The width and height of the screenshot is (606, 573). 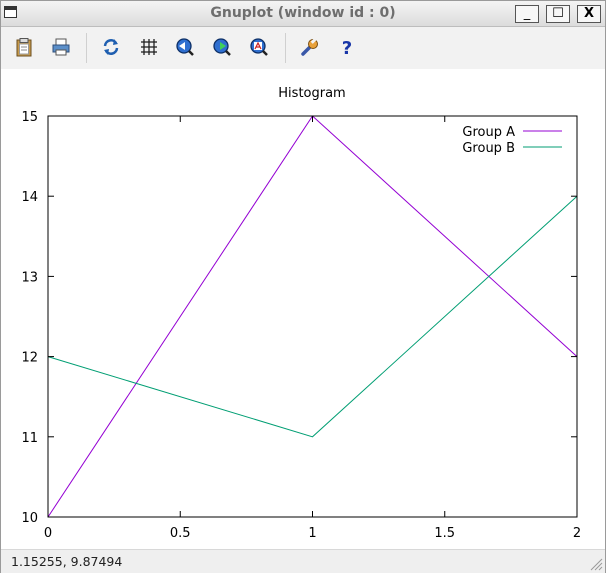 I want to click on clipboard-icon, so click(x=24, y=47).